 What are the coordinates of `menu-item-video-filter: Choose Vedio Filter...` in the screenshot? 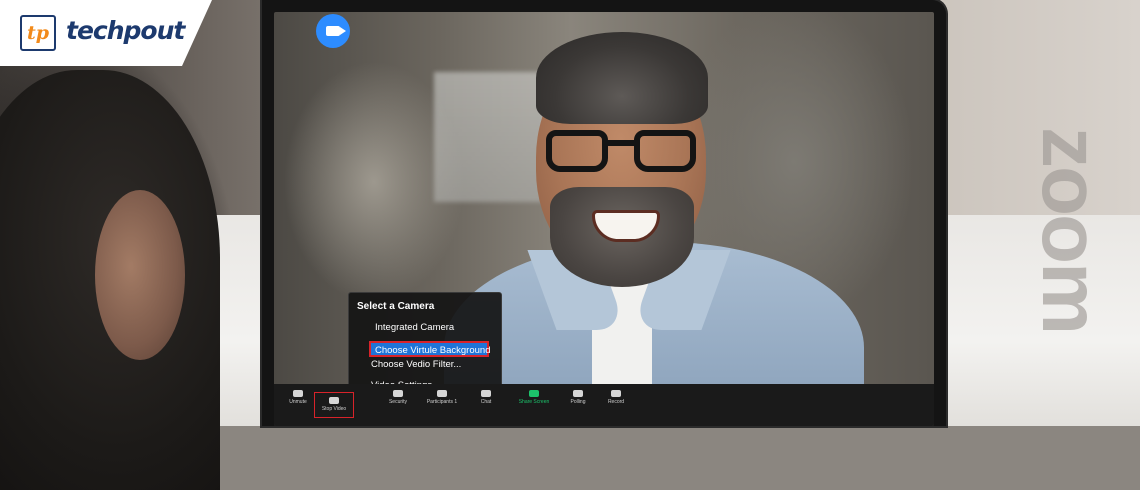 It's located at (416, 364).